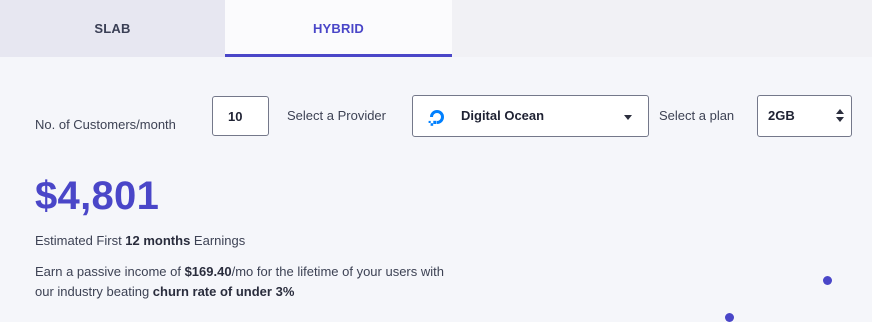  Describe the element at coordinates (336, 115) in the screenshot. I see `provider-label: Select a Provider` at that location.